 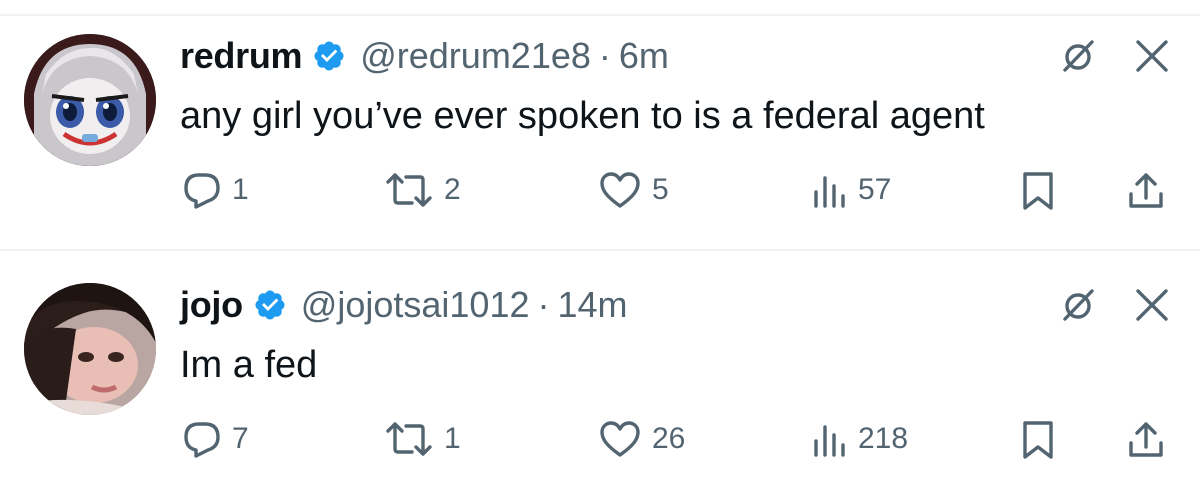 What do you see at coordinates (644, 56) in the screenshot?
I see `timestamp: 6m` at bounding box center [644, 56].